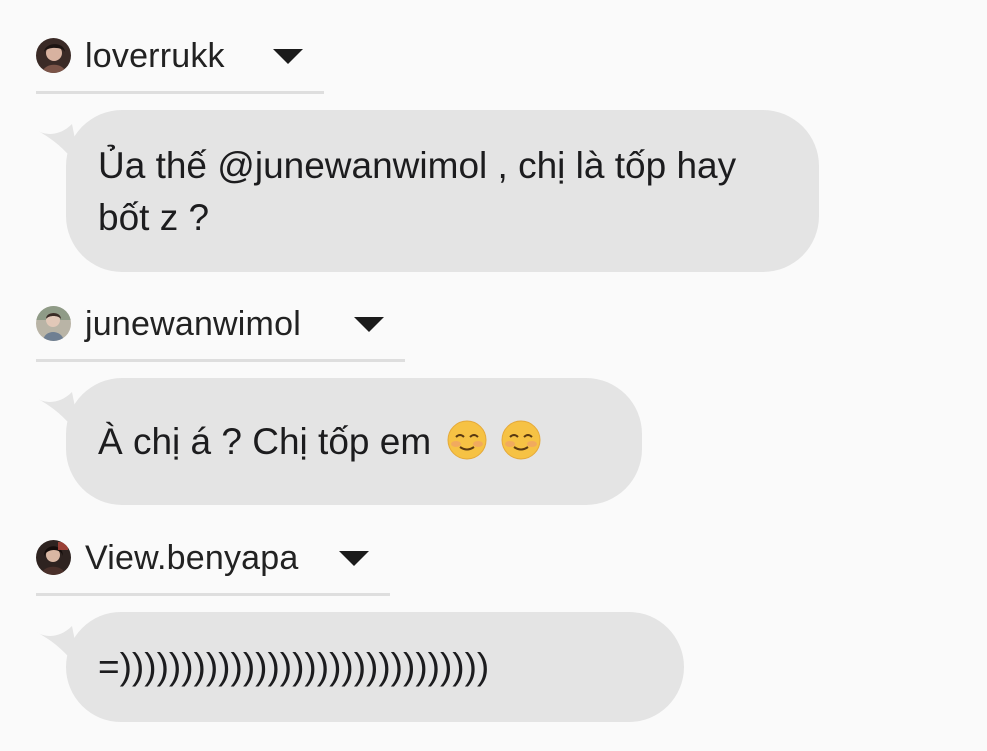 This screenshot has height=751, width=987. I want to click on message-bubble: =)))))))))))))))))))))))))))))), so click(375, 667).